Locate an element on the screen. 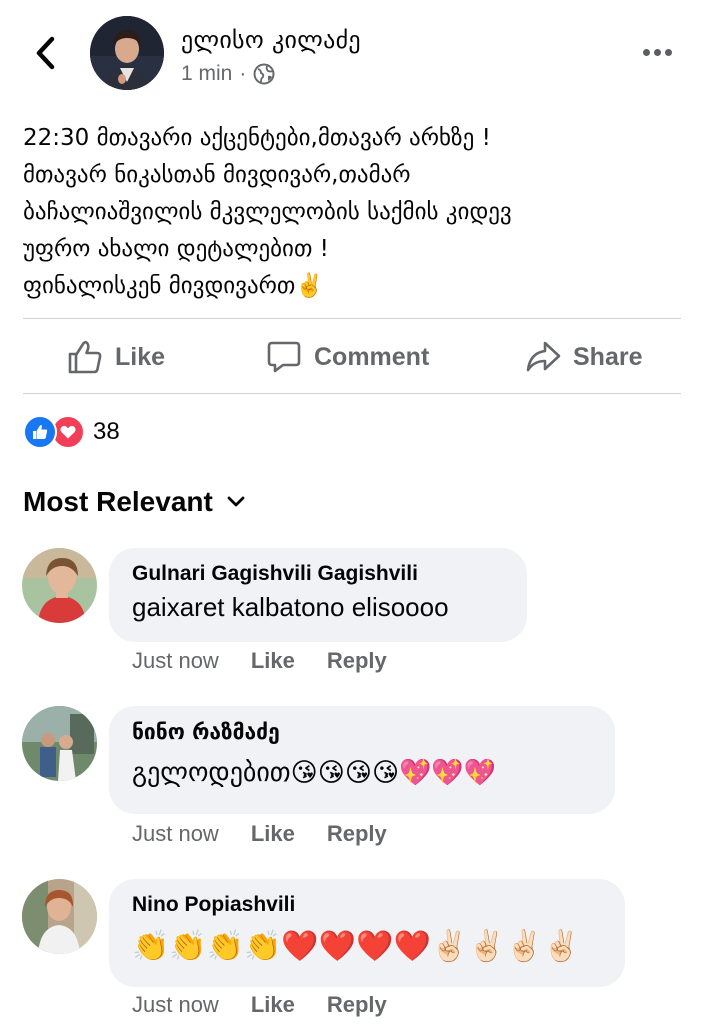 Image resolution: width=703 pixels, height=1024 pixels. back-button is located at coordinates (45, 53).